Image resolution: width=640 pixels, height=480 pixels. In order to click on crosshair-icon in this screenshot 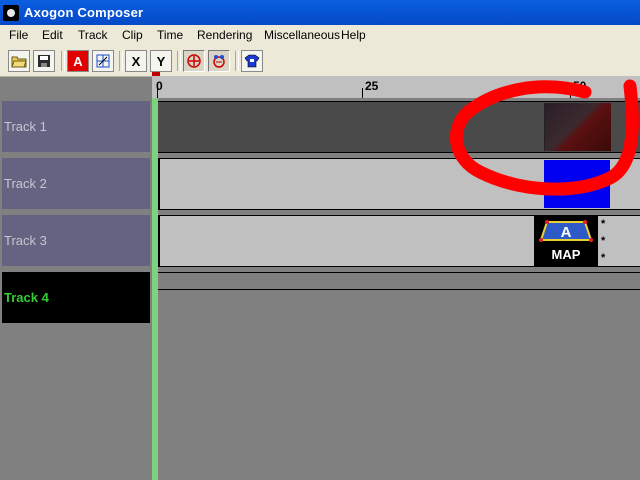, I will do `click(194, 61)`.